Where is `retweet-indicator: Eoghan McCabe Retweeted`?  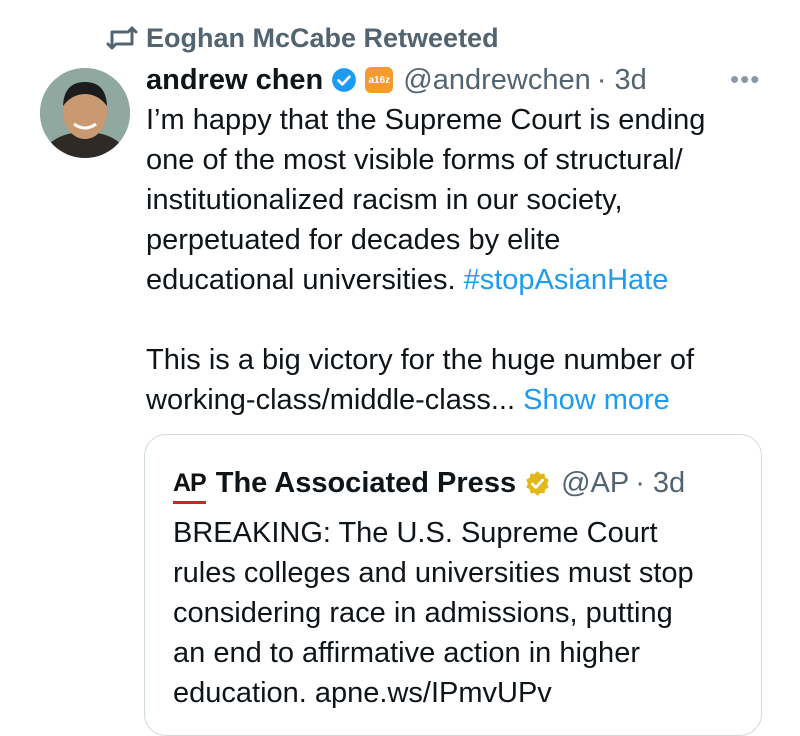
retweet-indicator: Eoghan McCabe Retweeted is located at coordinates (302, 38).